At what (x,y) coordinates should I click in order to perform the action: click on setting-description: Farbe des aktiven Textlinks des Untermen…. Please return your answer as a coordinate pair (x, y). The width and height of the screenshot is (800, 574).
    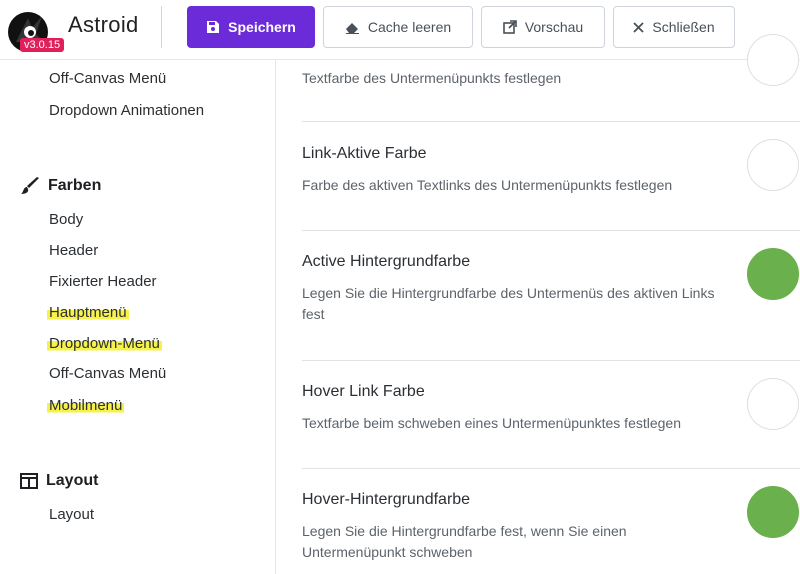
    Looking at the image, I should click on (487, 185).